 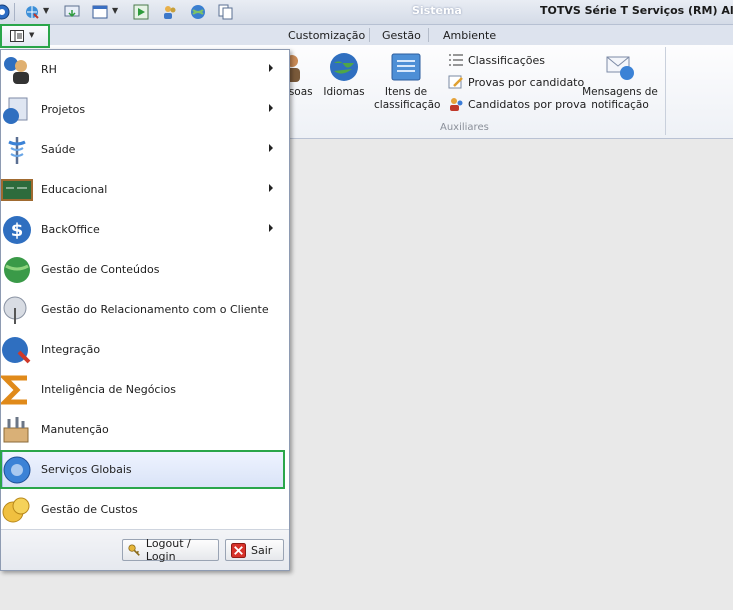 What do you see at coordinates (326, 35) in the screenshot?
I see `tab-customizacao: Customização` at bounding box center [326, 35].